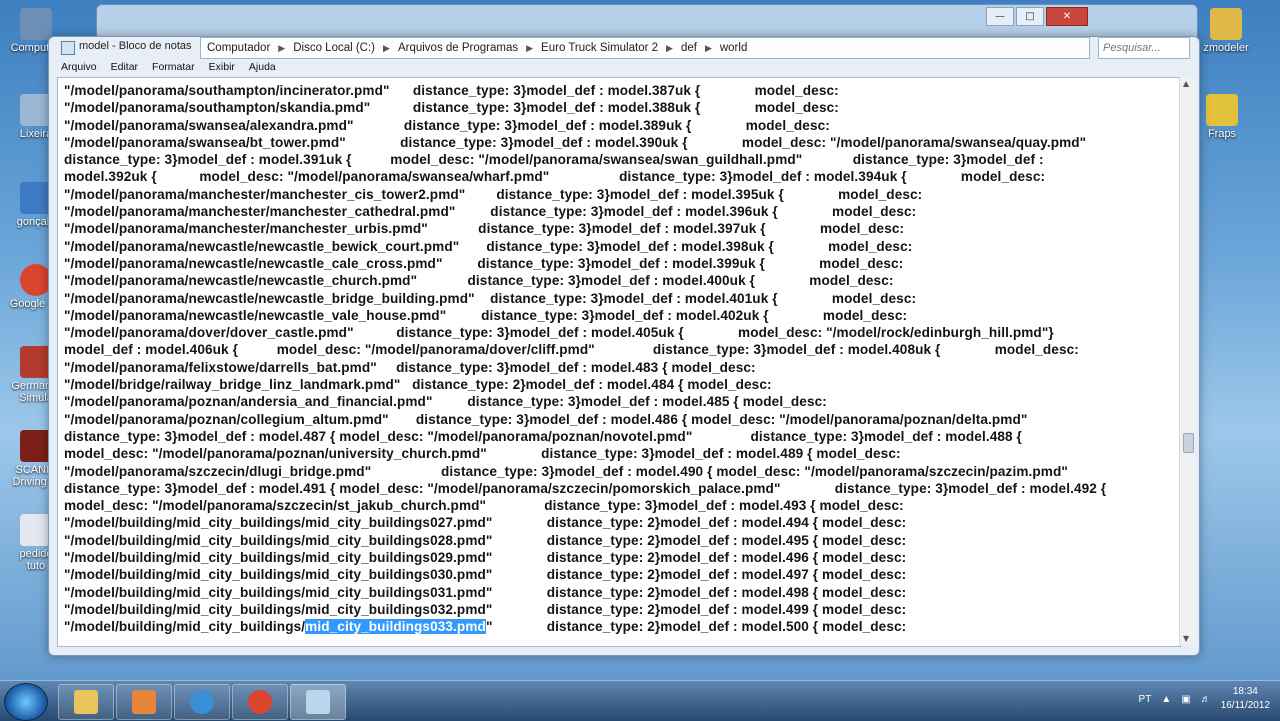 Image resolution: width=1280 pixels, height=721 pixels. Describe the element at coordinates (689, 48) in the screenshot. I see `breadcrumb-item: def` at that location.